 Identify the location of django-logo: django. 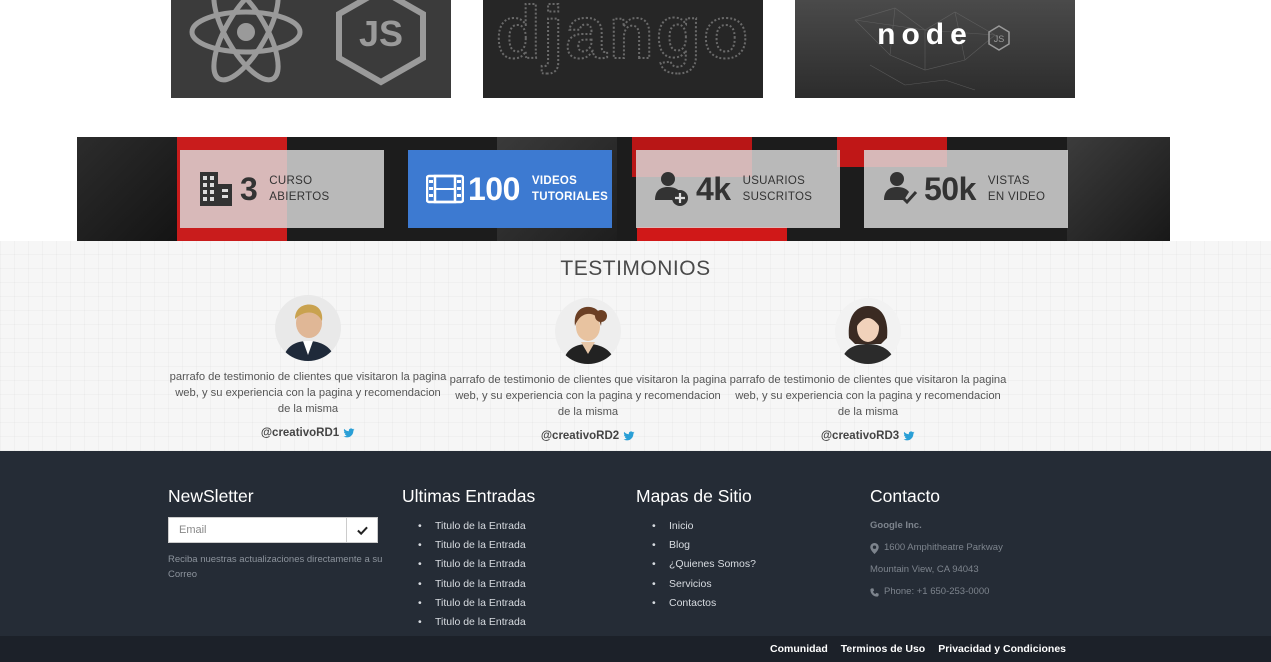
(623, 37).